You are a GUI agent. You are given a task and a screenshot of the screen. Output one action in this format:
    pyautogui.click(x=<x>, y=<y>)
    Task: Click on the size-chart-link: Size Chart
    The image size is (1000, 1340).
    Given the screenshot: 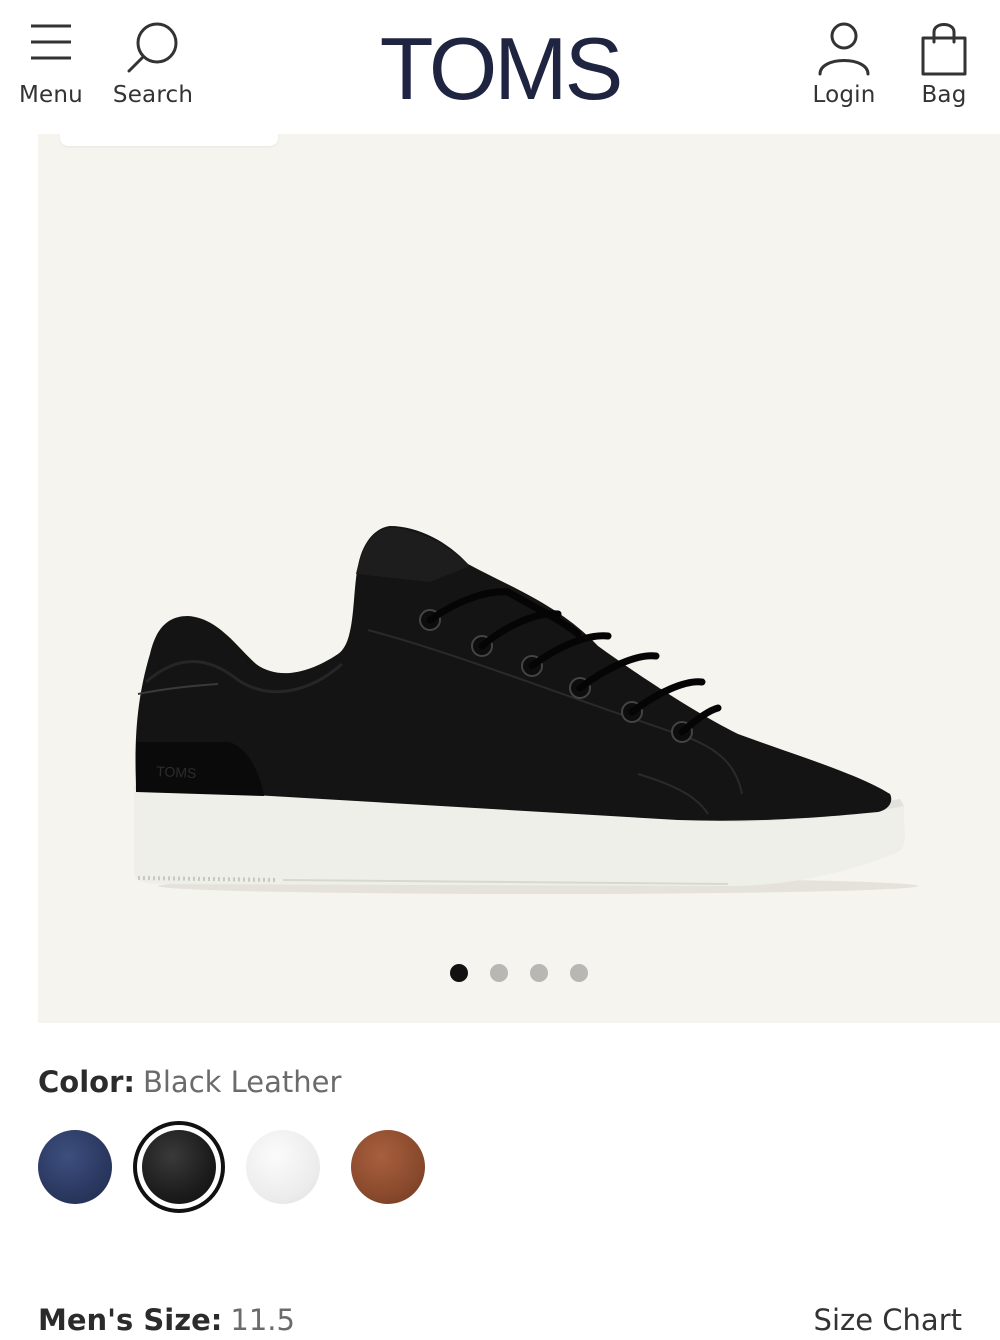 What is the action you would take?
    pyautogui.click(x=888, y=1320)
    